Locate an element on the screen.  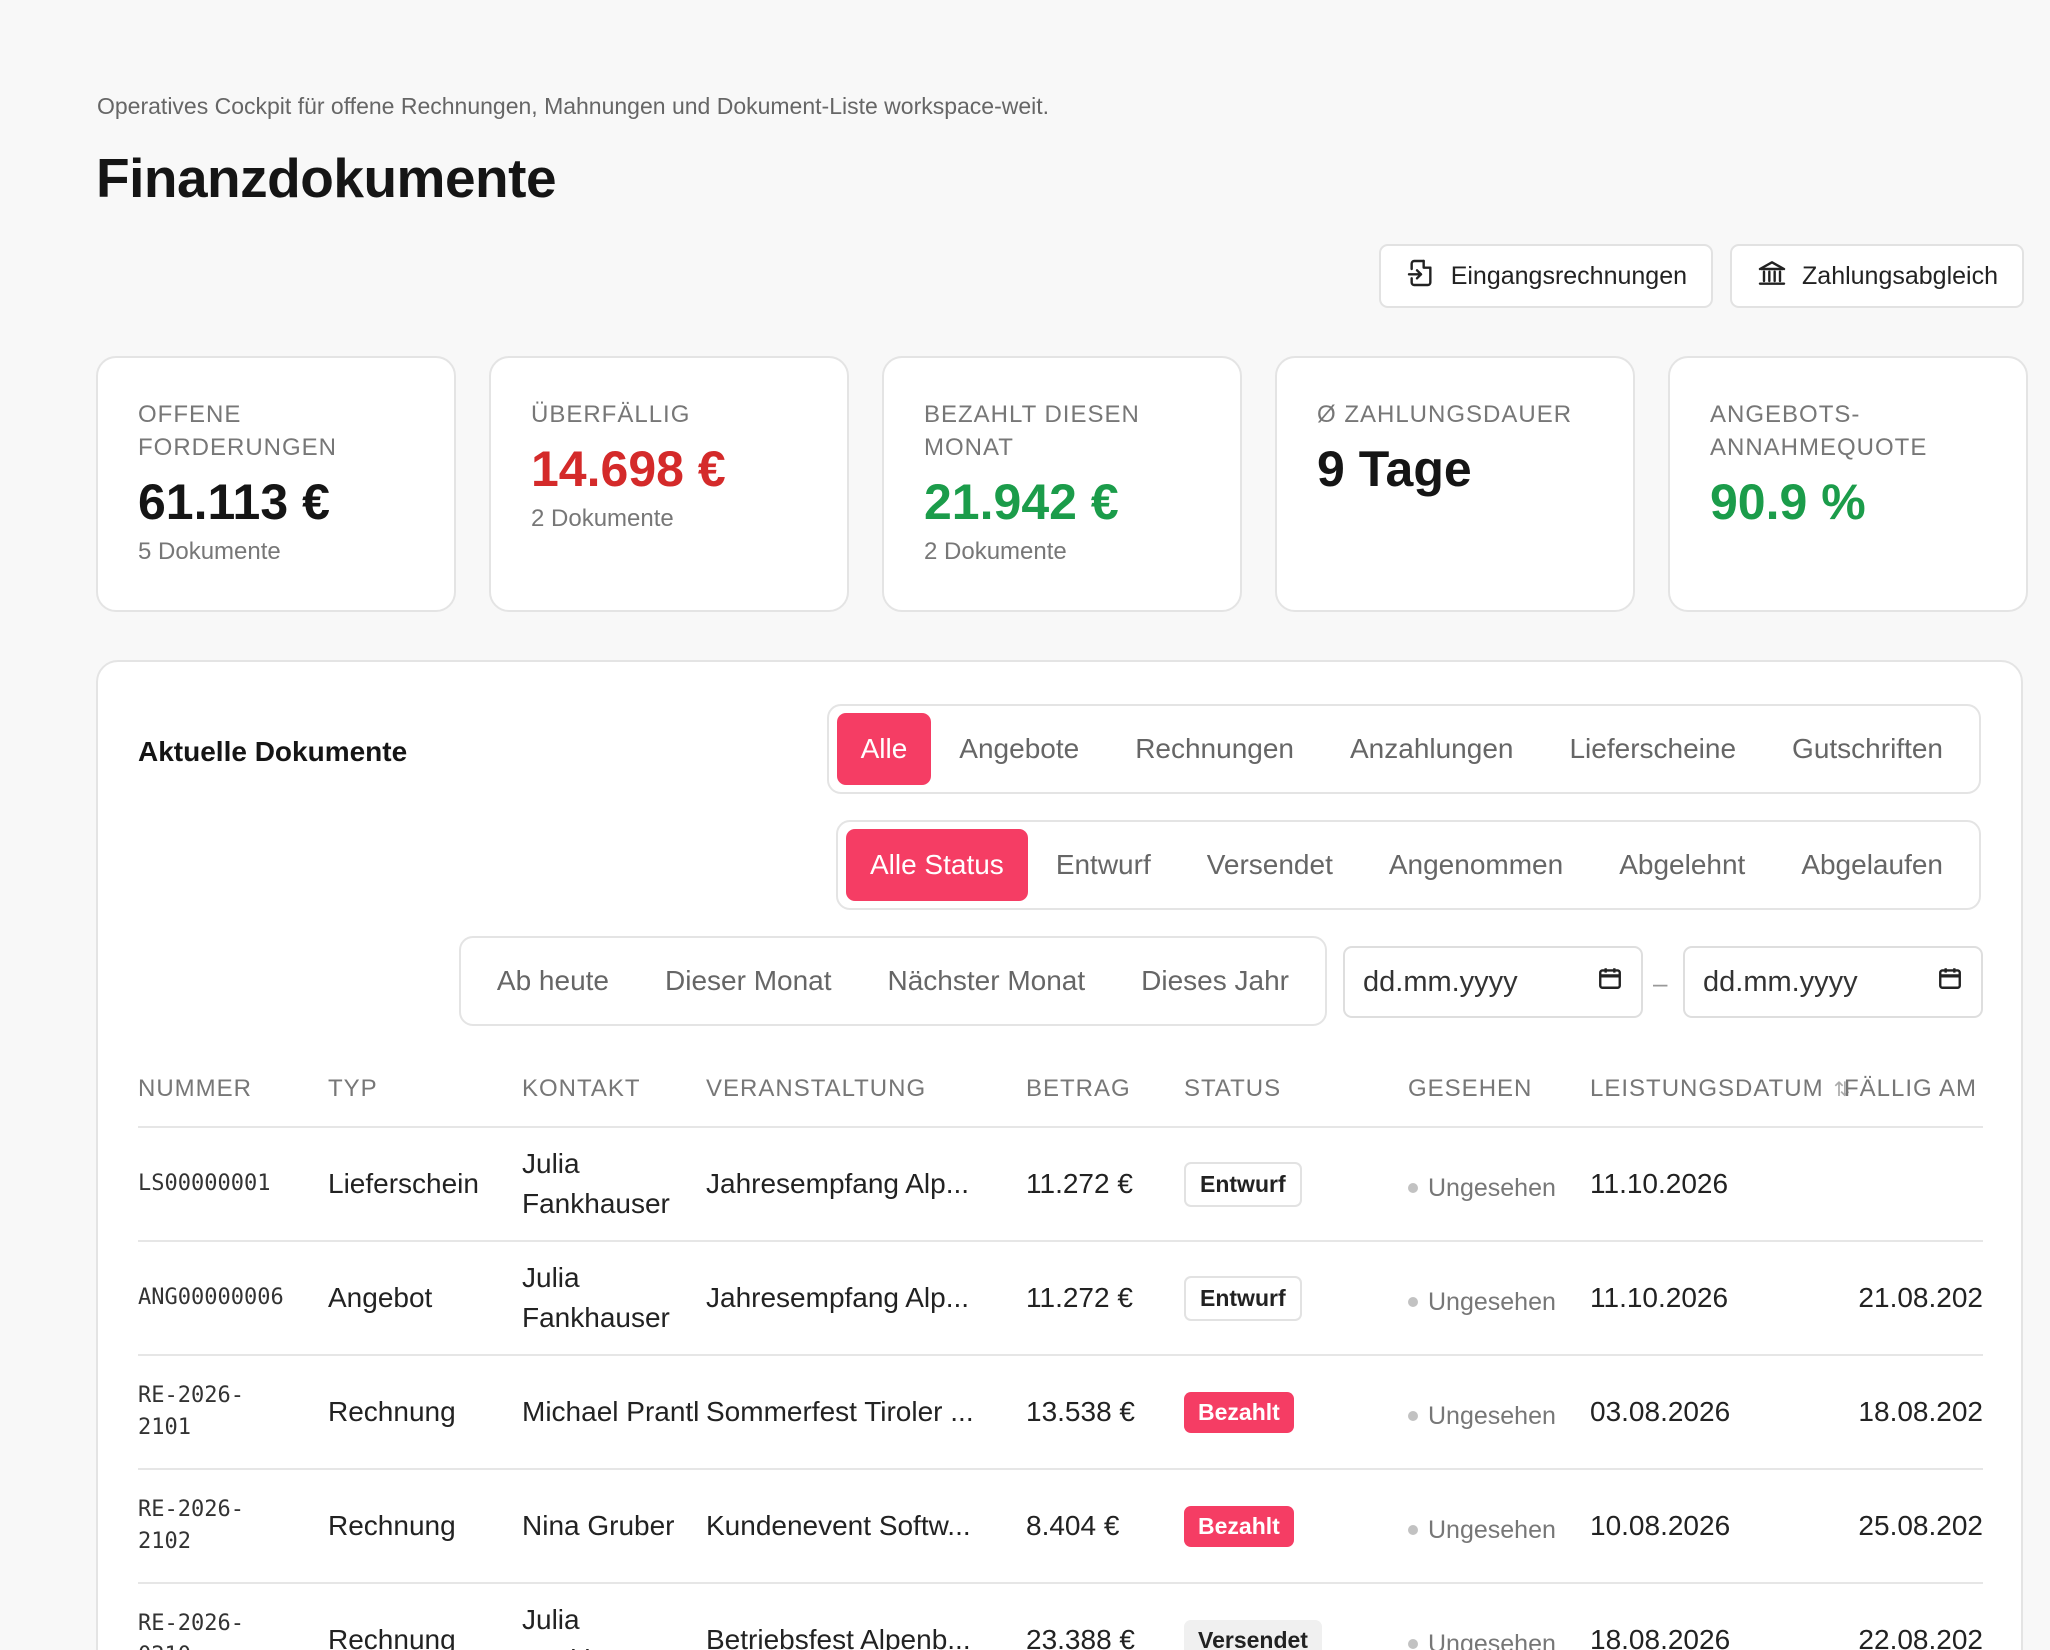
doc-number: ANG00000006 is located at coordinates (211, 1298).